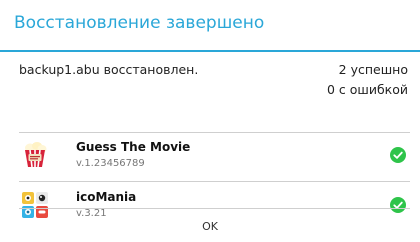 This screenshot has width=420, height=242. Describe the element at coordinates (36, 155) in the screenshot. I see `popcorn-box-icon` at that location.